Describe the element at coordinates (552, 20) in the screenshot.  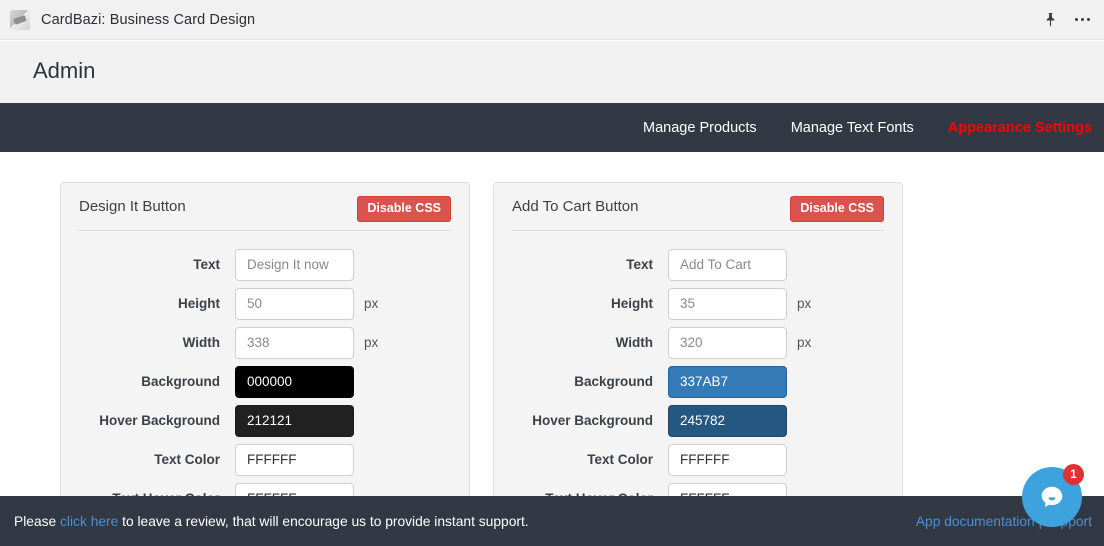
I see `window-titlebar: CardBazi: Business Card Design` at that location.